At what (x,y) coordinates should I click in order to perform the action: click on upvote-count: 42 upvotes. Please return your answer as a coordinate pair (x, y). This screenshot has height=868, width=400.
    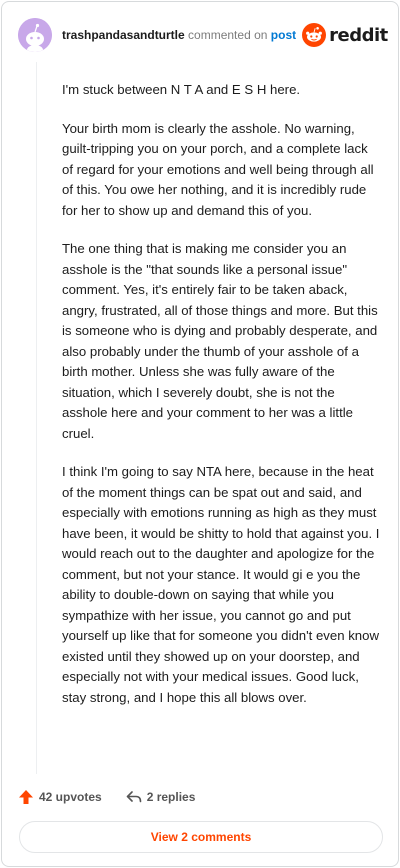
    Looking at the image, I should click on (70, 797).